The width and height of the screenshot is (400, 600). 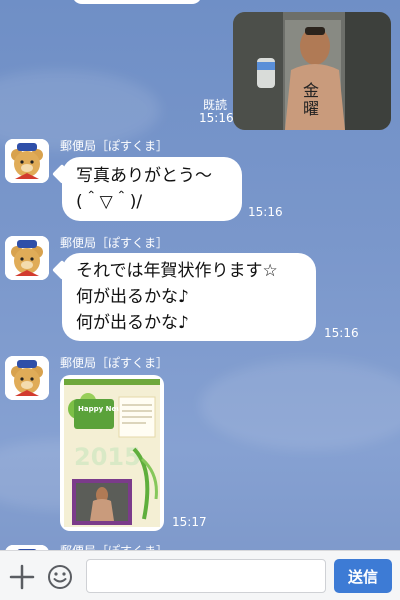 What do you see at coordinates (144, 176) in the screenshot?
I see `message-line: 写真ありがとう〜` at bounding box center [144, 176].